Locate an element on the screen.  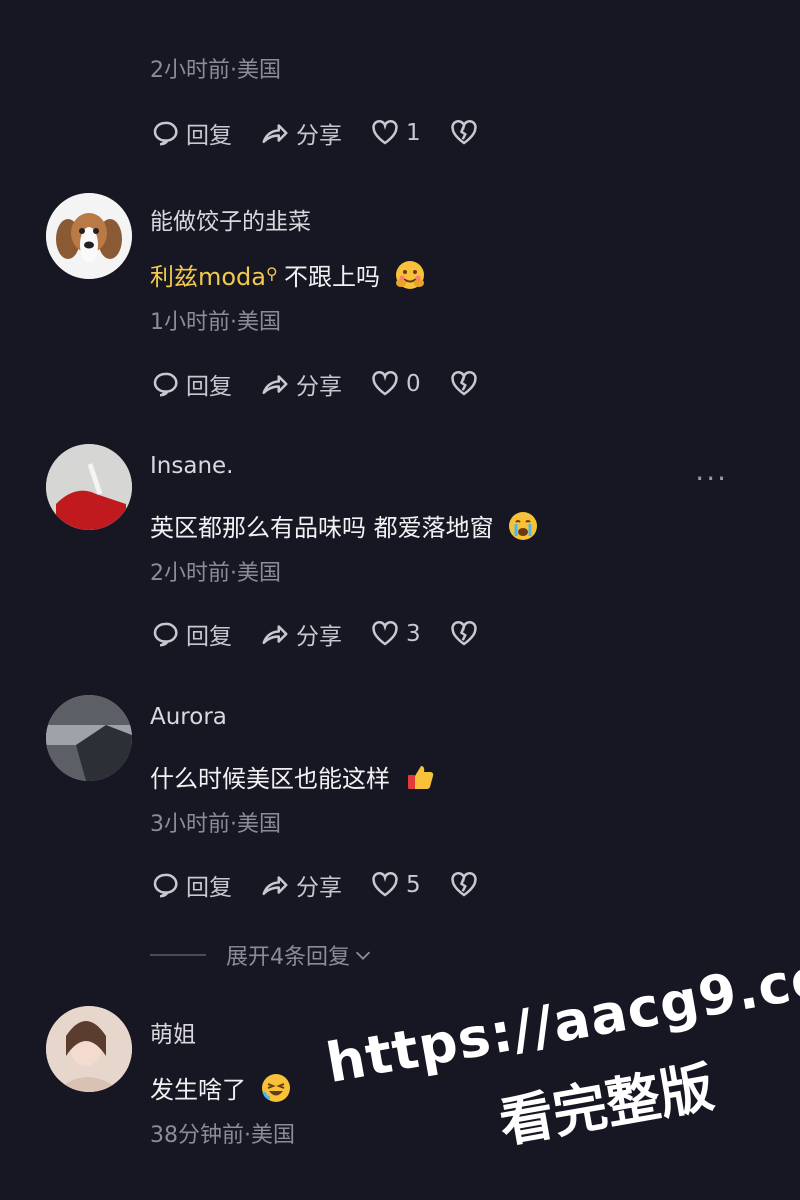
comment-text: 发生啥了 is located at coordinates (221, 1087).